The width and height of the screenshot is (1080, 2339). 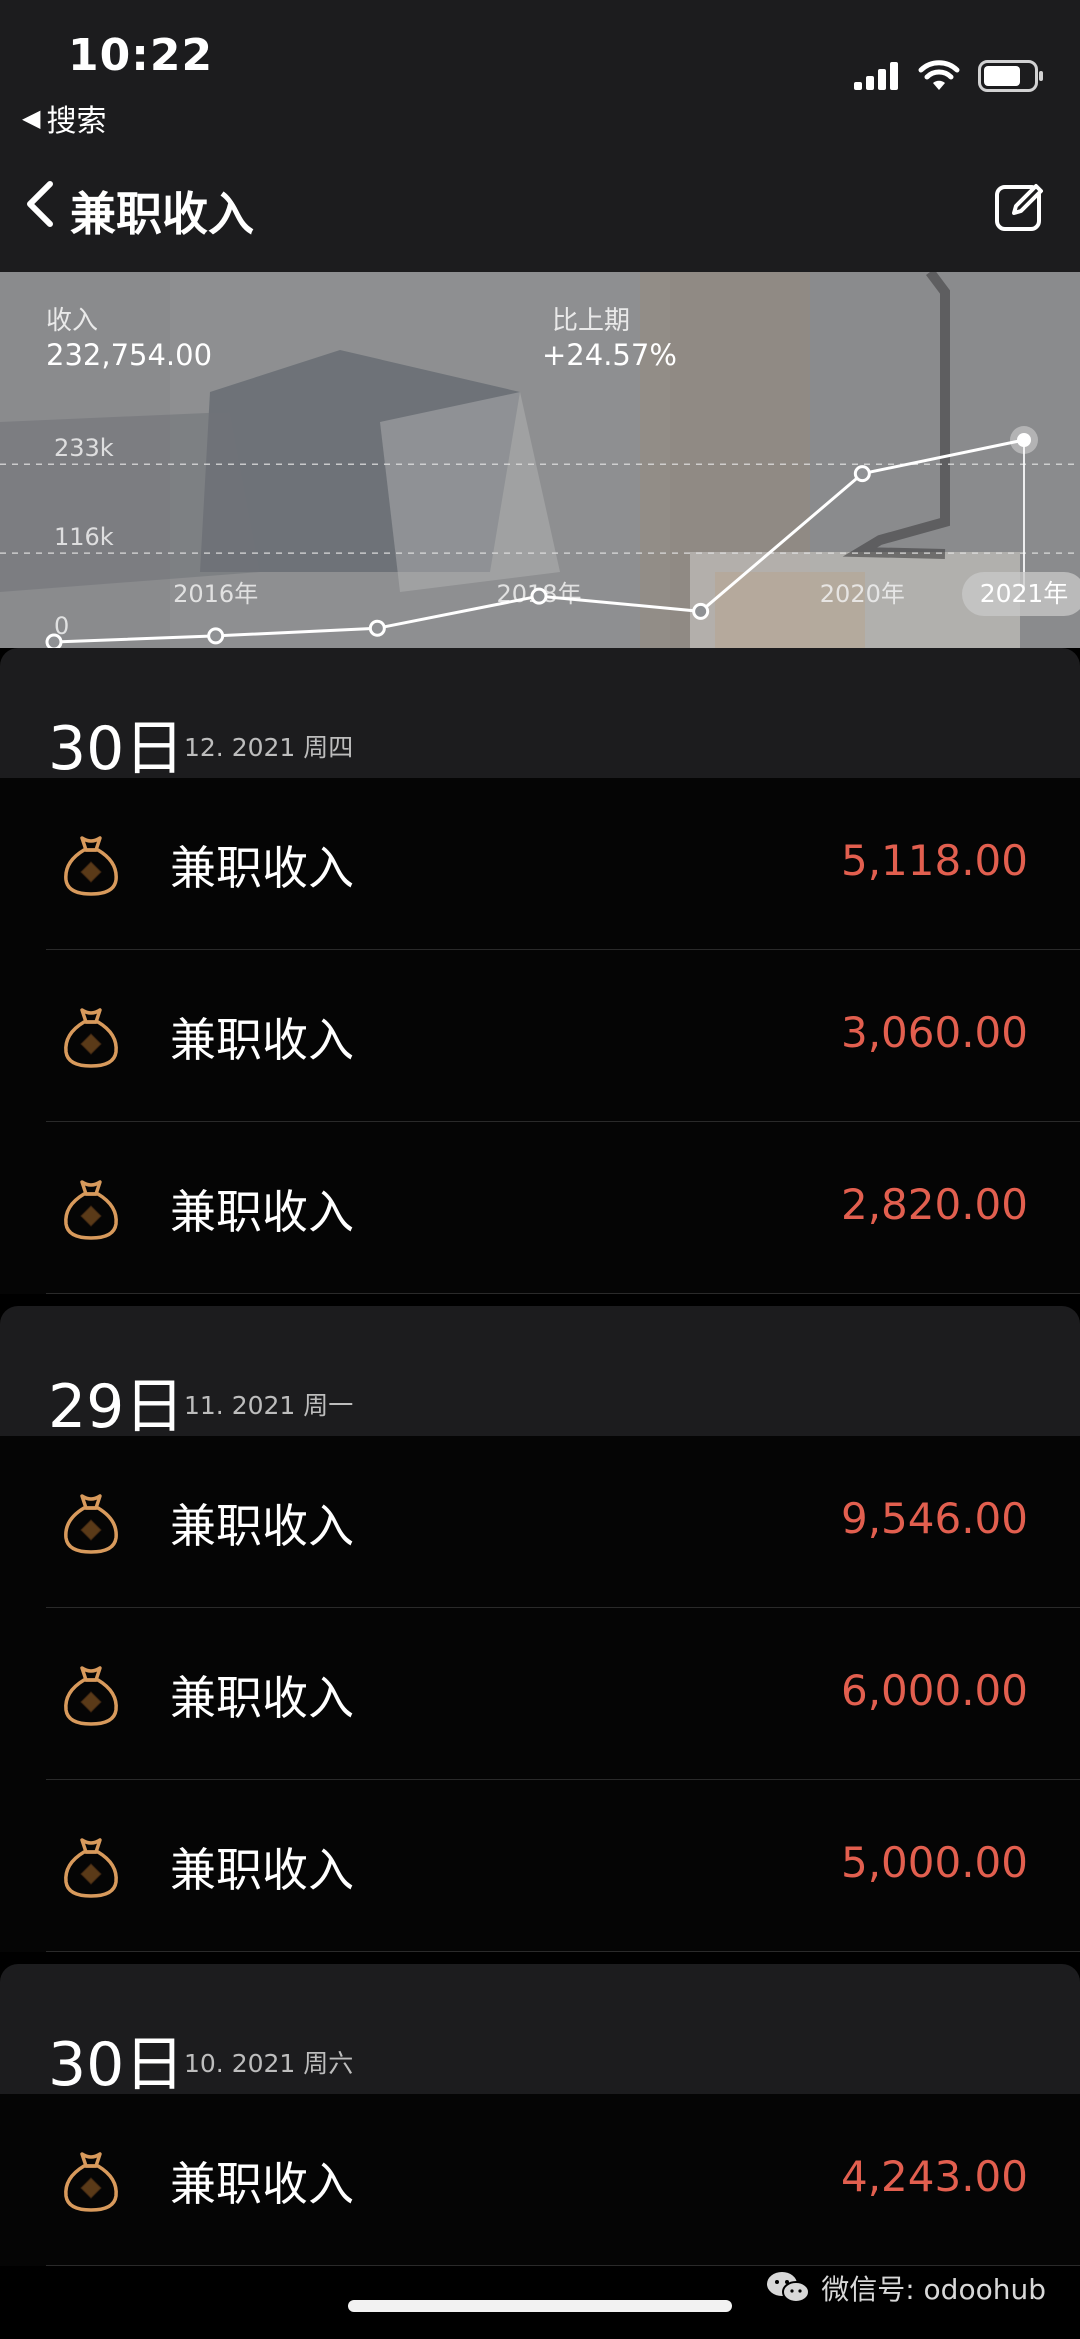 I want to click on section-date-meta: 12. 2021 周四, so click(x=269, y=747).